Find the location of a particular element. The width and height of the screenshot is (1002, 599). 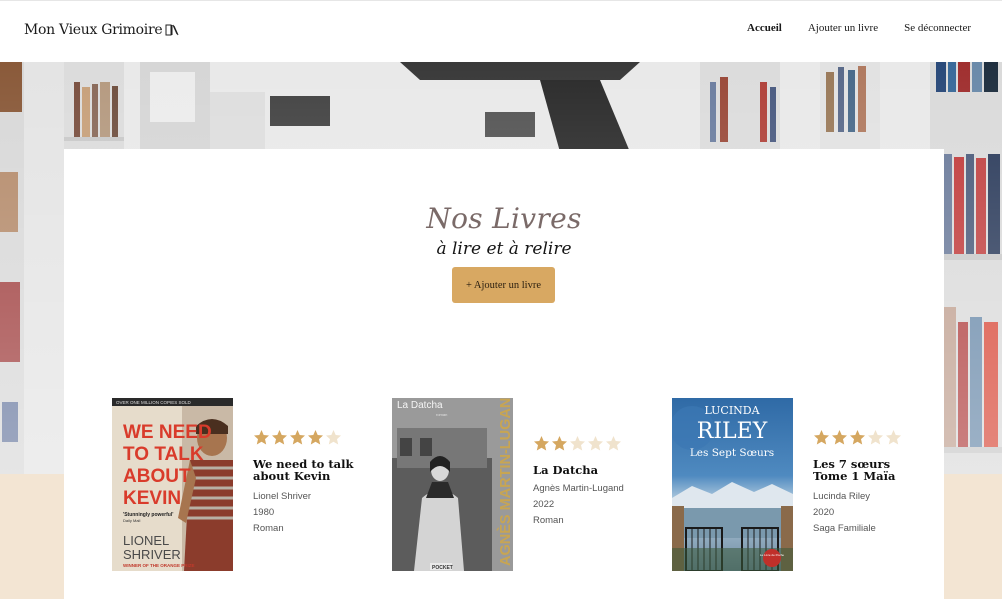

cover-quote-source: Daily Mail is located at coordinates (131, 520).